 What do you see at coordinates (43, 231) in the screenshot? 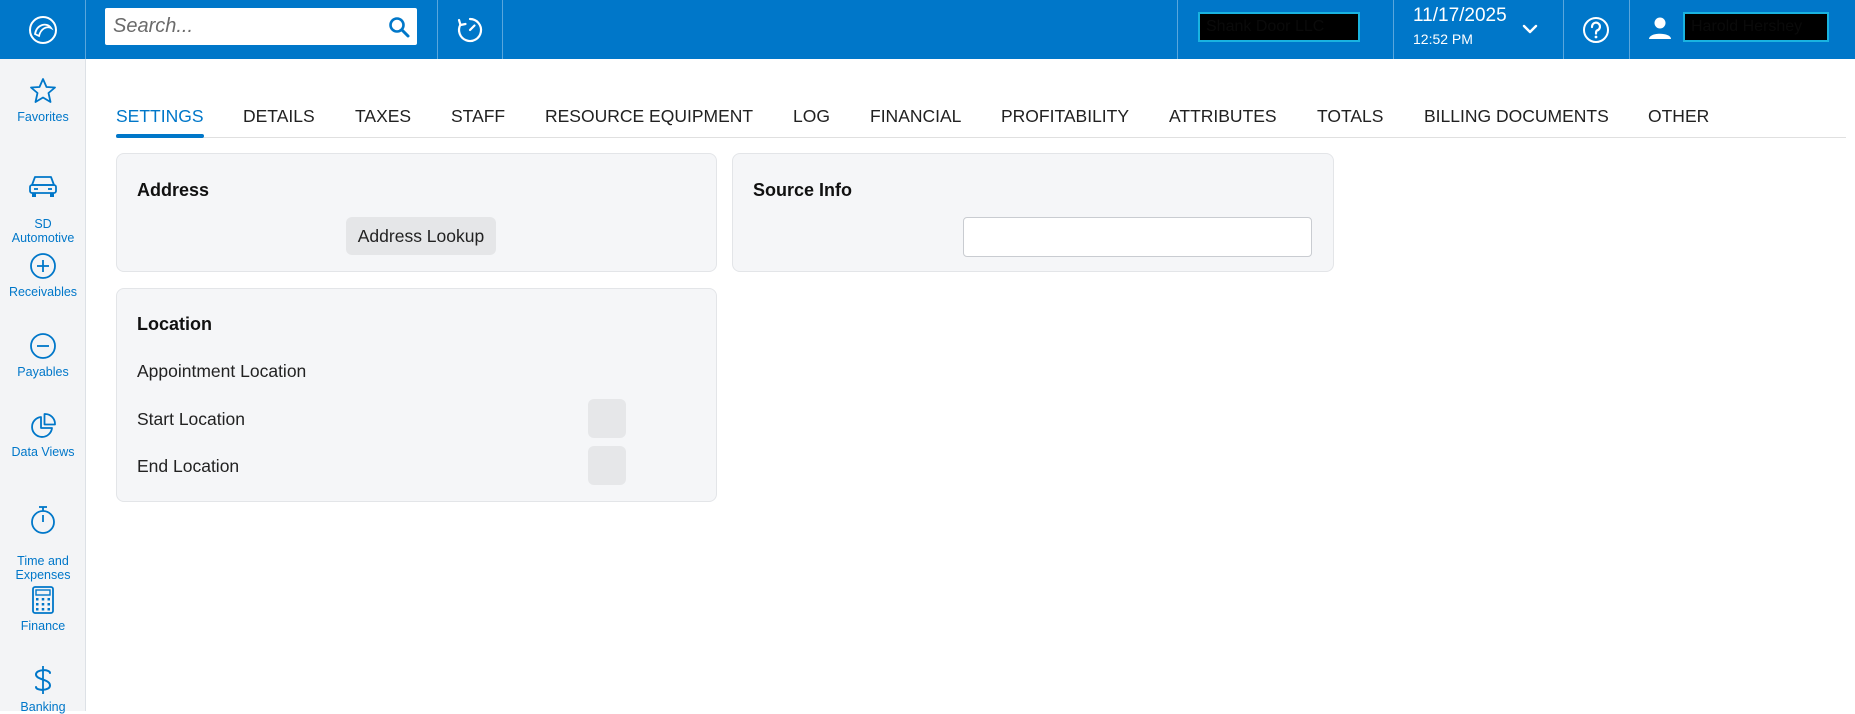
I see `sidebar-item-label: SD Automotive` at bounding box center [43, 231].